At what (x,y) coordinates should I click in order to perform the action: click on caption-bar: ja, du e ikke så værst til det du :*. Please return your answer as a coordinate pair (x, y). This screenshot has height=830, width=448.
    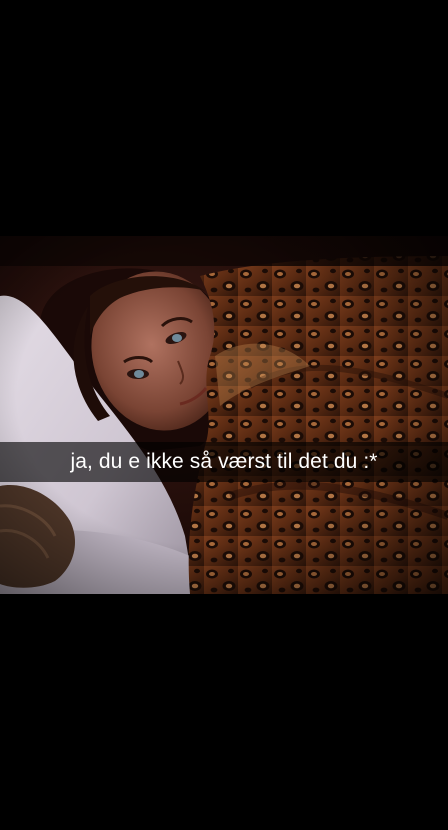
    Looking at the image, I should click on (224, 462).